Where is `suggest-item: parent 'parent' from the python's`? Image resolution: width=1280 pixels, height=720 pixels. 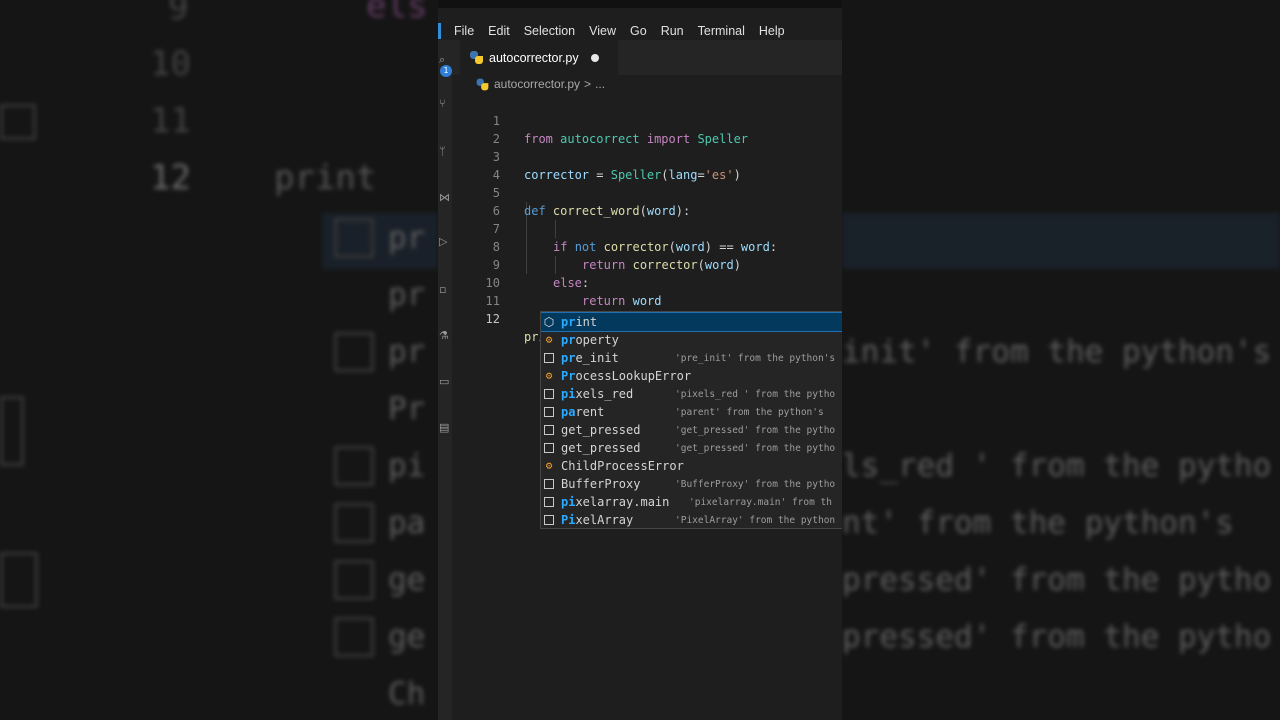
suggest-item: parent 'parent' from the python's is located at coordinates (691, 412).